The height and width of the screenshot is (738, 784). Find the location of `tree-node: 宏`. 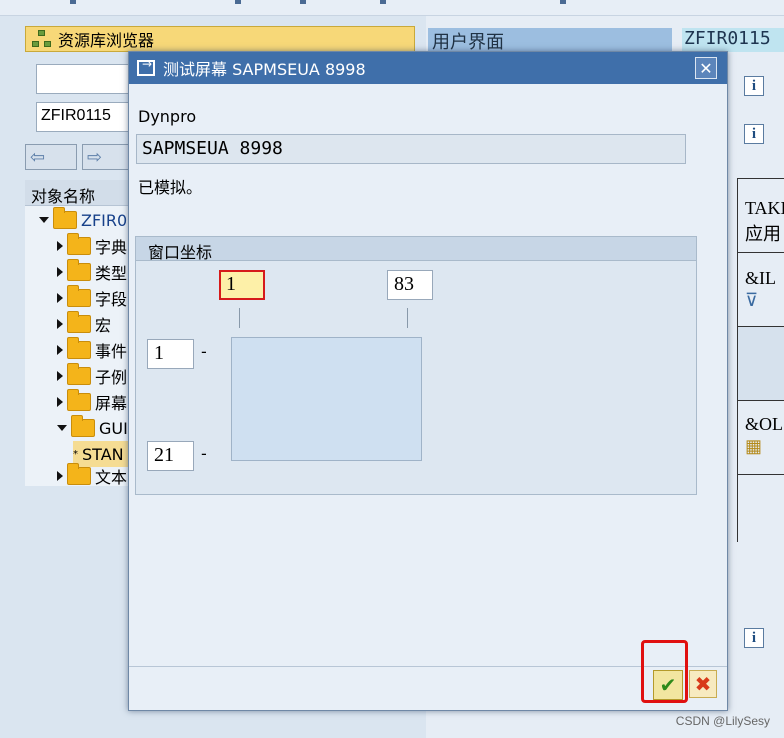

tree-node: 宏 is located at coordinates (84, 324).